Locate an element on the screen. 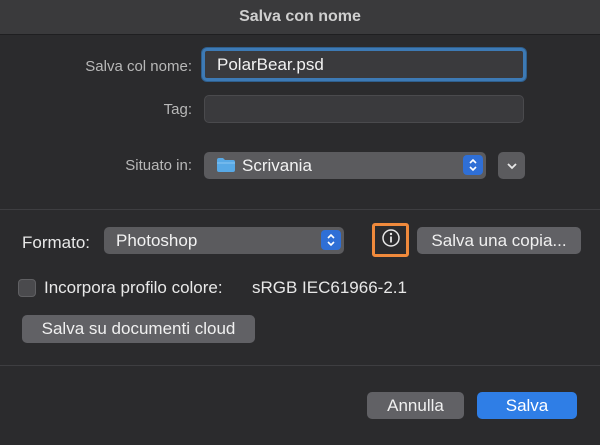  filename-input: PolarBear.psd is located at coordinates (364, 64).